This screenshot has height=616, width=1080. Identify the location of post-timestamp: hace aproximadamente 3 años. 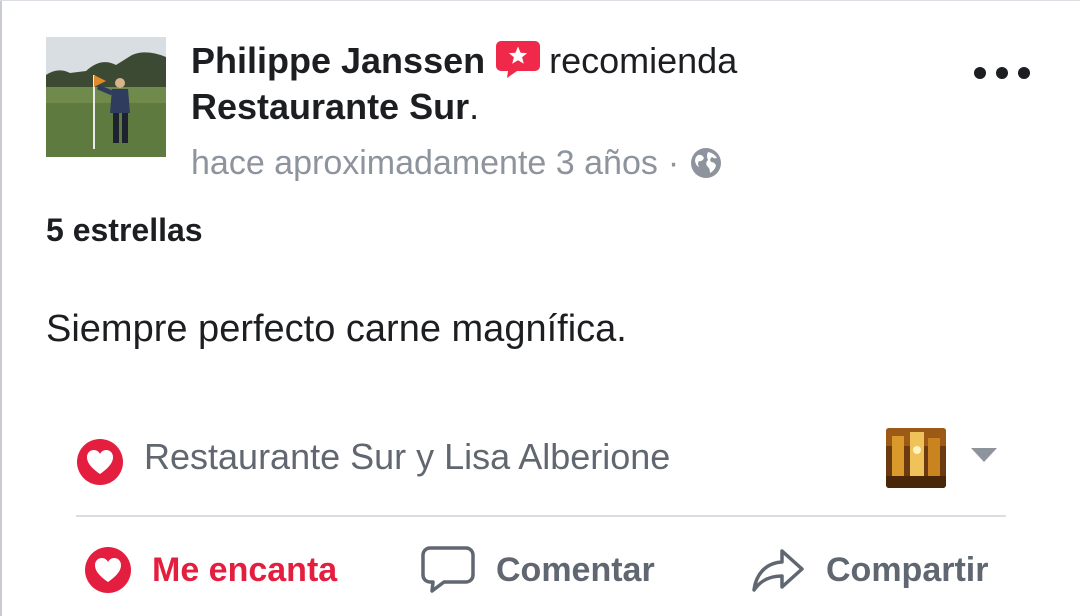
(424, 163).